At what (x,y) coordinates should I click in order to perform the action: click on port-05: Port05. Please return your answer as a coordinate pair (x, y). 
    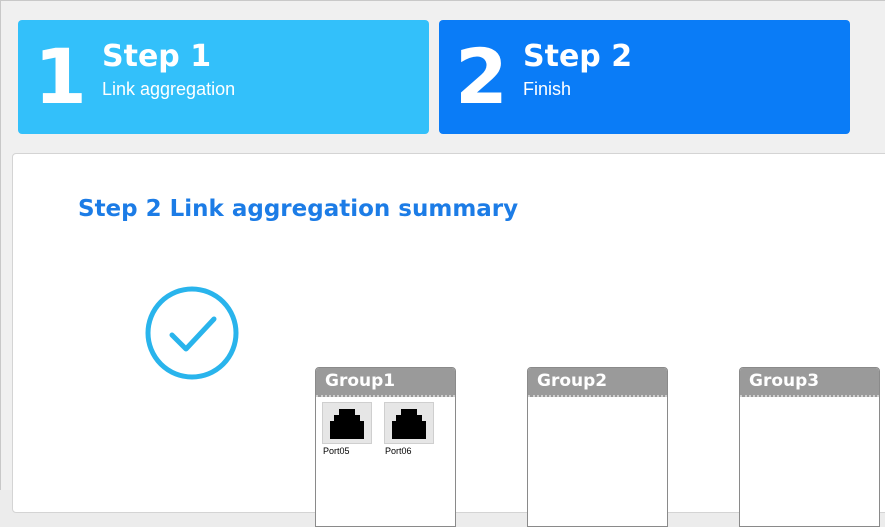
    Looking at the image, I should click on (348, 429).